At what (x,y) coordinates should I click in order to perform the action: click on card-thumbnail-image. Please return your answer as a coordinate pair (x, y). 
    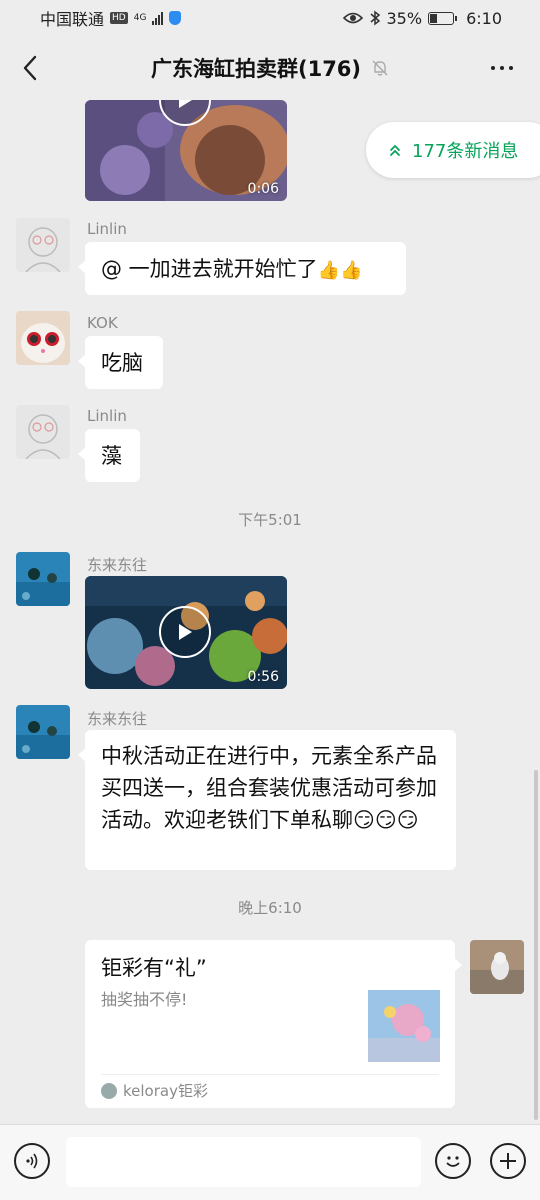
    Looking at the image, I should click on (404, 1026).